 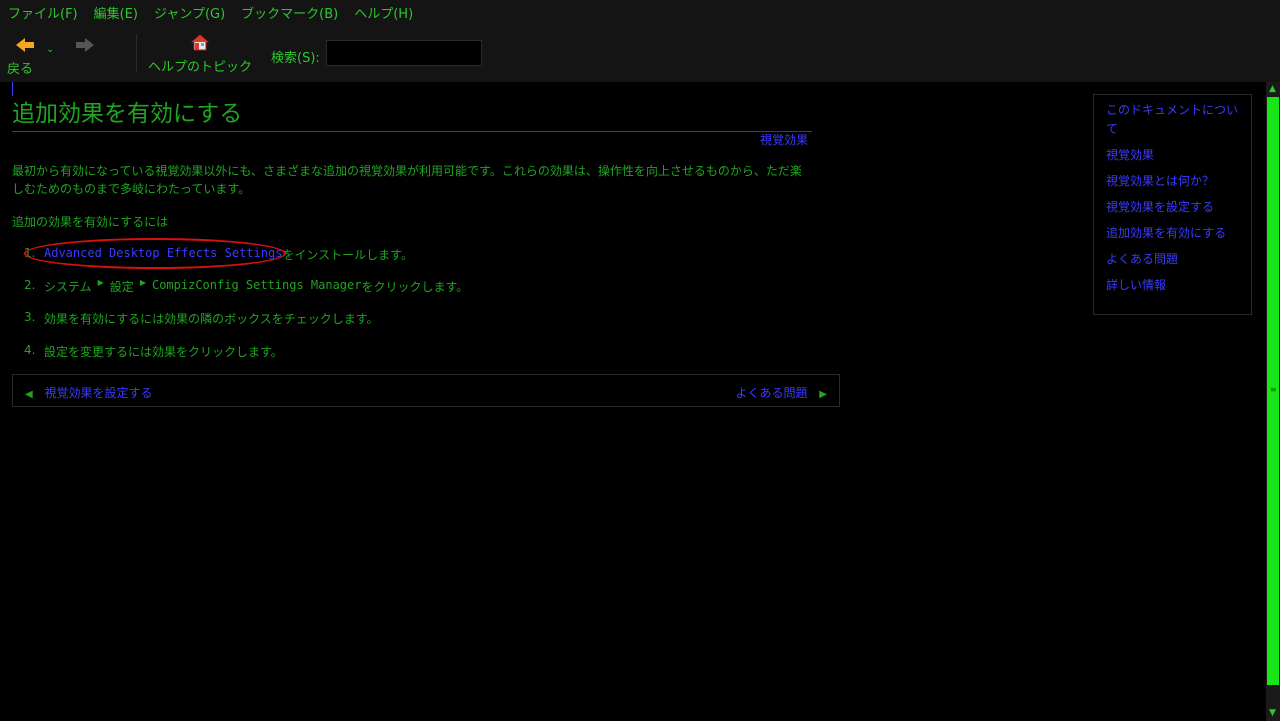 What do you see at coordinates (347, 255) in the screenshot?
I see `step-text: をインストールします。` at bounding box center [347, 255].